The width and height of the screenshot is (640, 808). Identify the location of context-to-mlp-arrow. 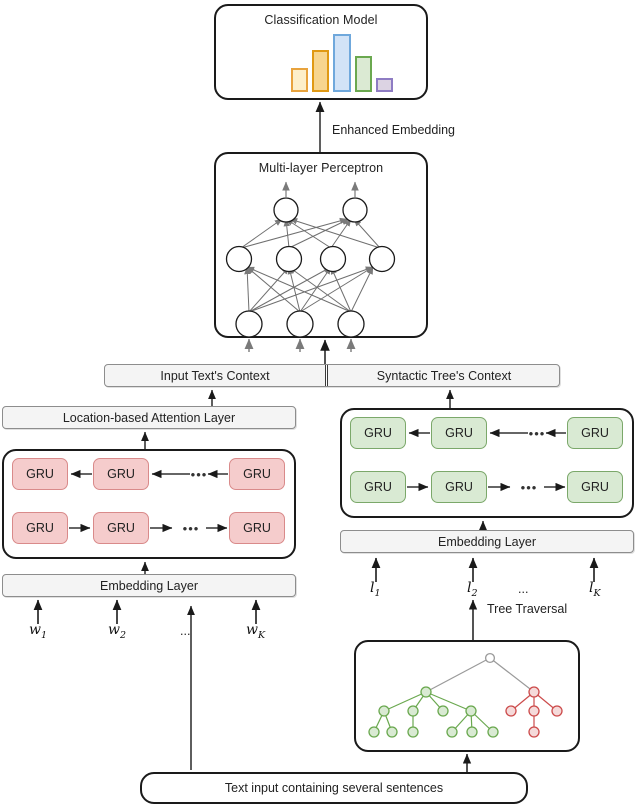
(325, 351).